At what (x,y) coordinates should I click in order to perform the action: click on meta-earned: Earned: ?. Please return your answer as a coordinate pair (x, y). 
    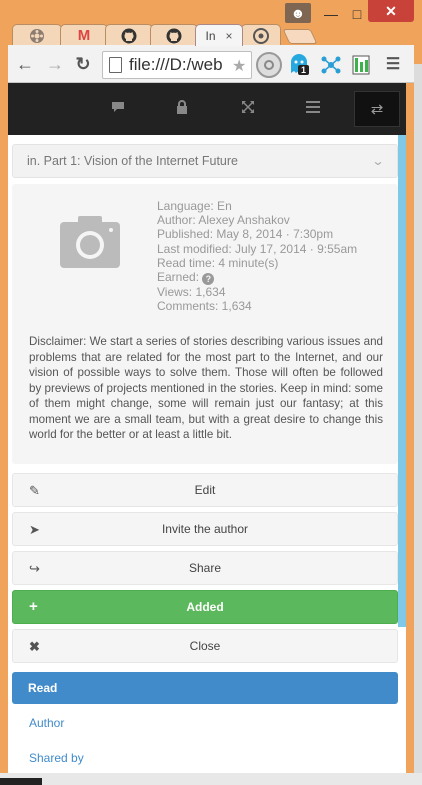
    Looking at the image, I should click on (257, 278).